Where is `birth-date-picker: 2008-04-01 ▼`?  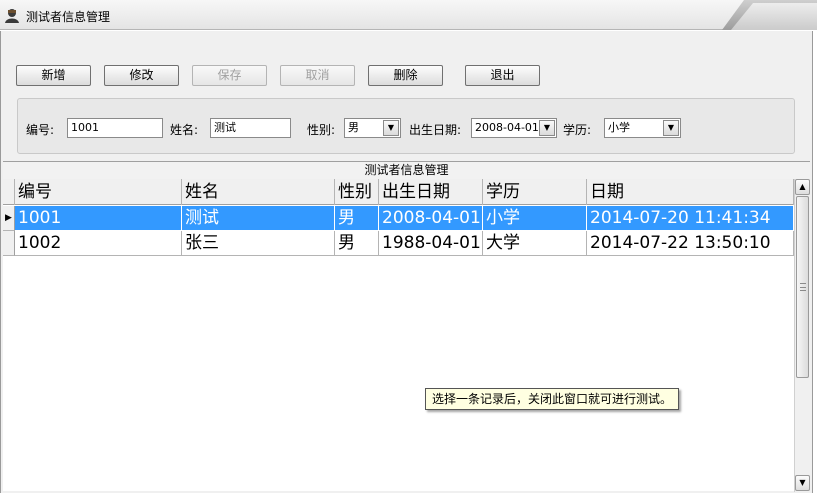 birth-date-picker: 2008-04-01 ▼ is located at coordinates (514, 128).